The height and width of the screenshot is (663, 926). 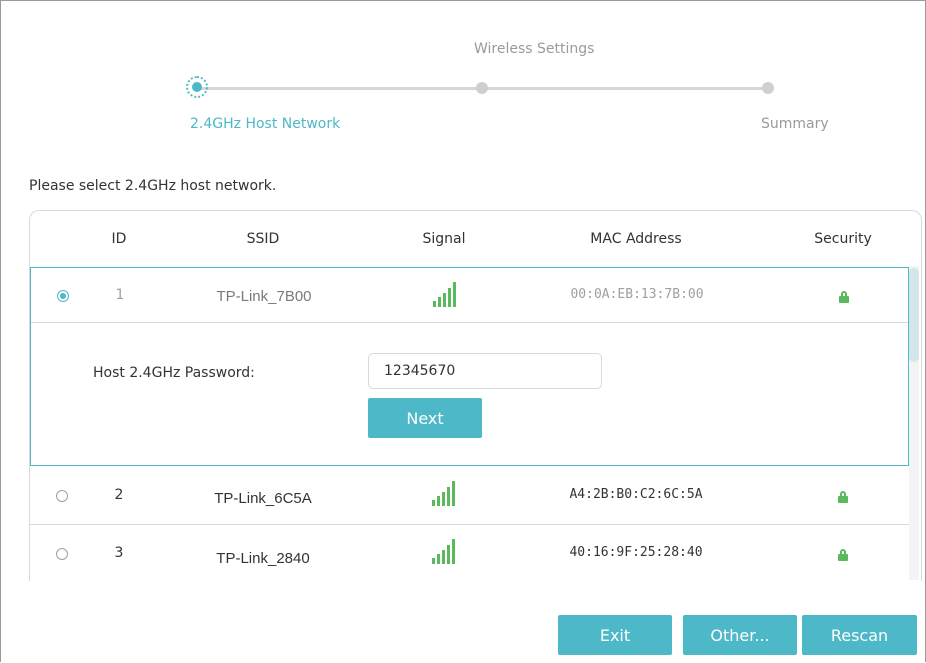 I want to click on row-1-ssid: TP-Link_7B00, so click(x=264, y=296).